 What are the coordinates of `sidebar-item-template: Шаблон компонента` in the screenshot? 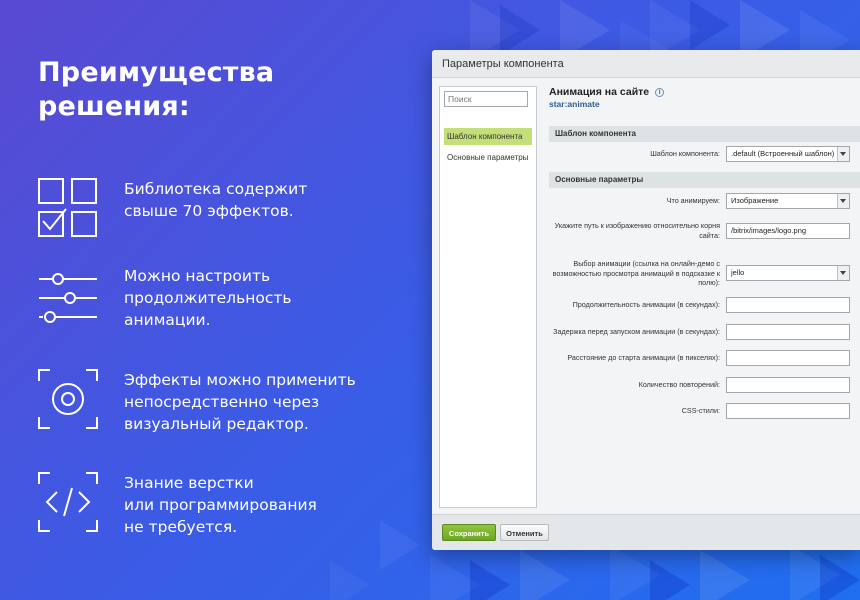 It's located at (488, 136).